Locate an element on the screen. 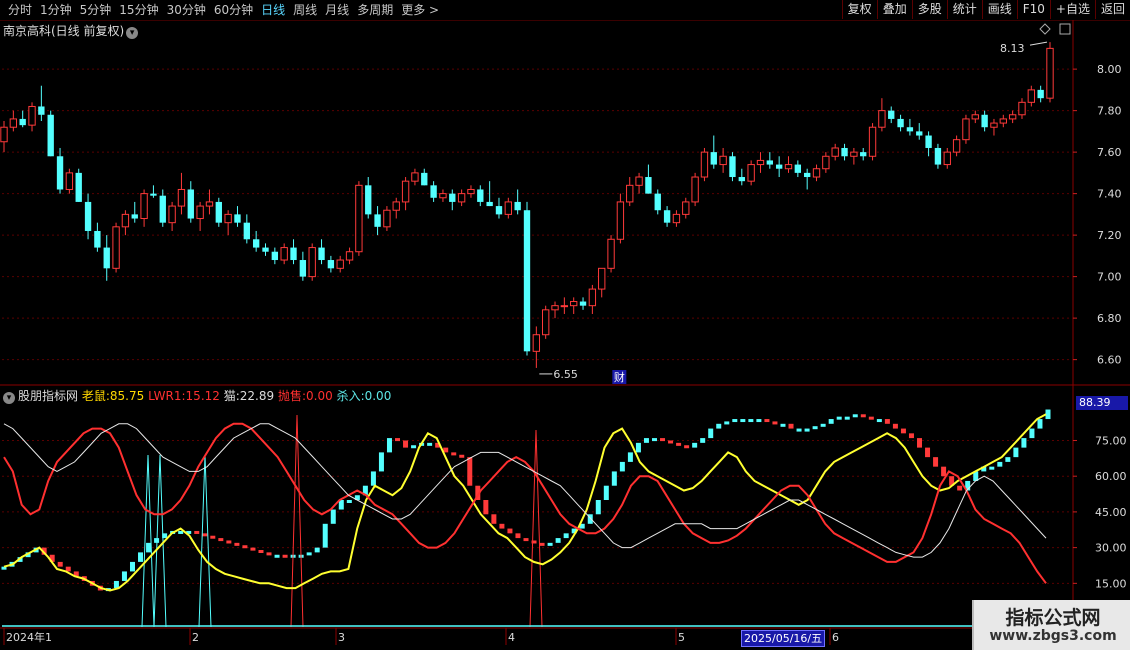  cursor-date-label: 2025/05/16/五 is located at coordinates (783, 638).